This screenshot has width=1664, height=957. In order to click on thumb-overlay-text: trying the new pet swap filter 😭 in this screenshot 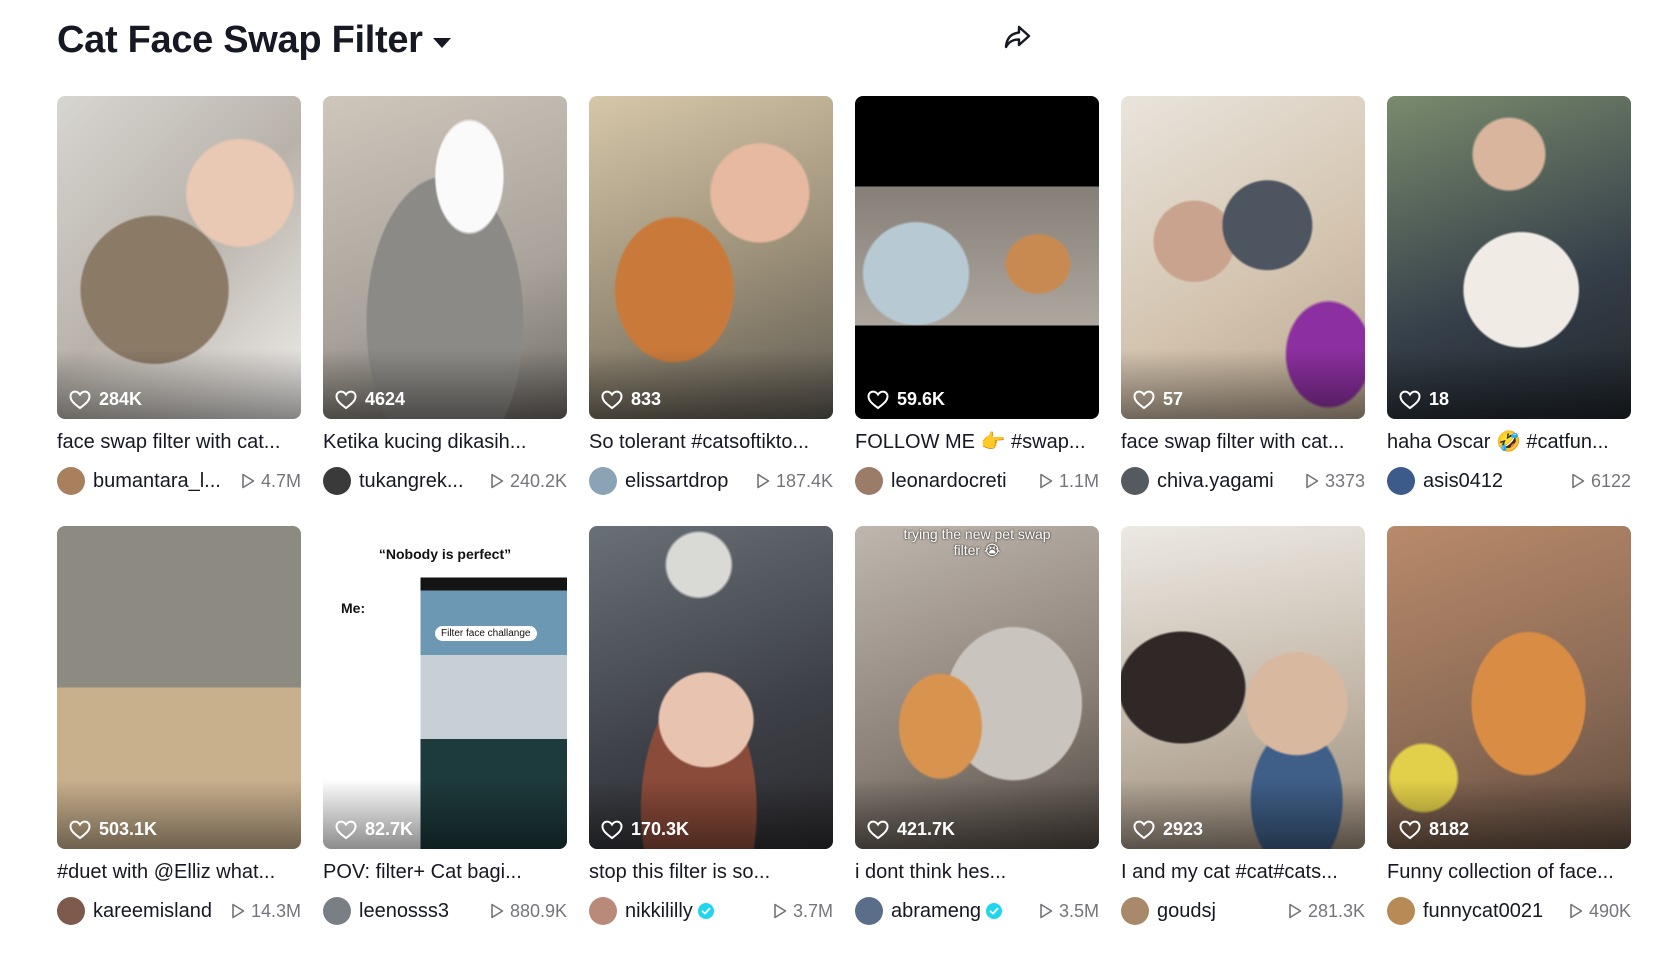, I will do `click(977, 542)`.